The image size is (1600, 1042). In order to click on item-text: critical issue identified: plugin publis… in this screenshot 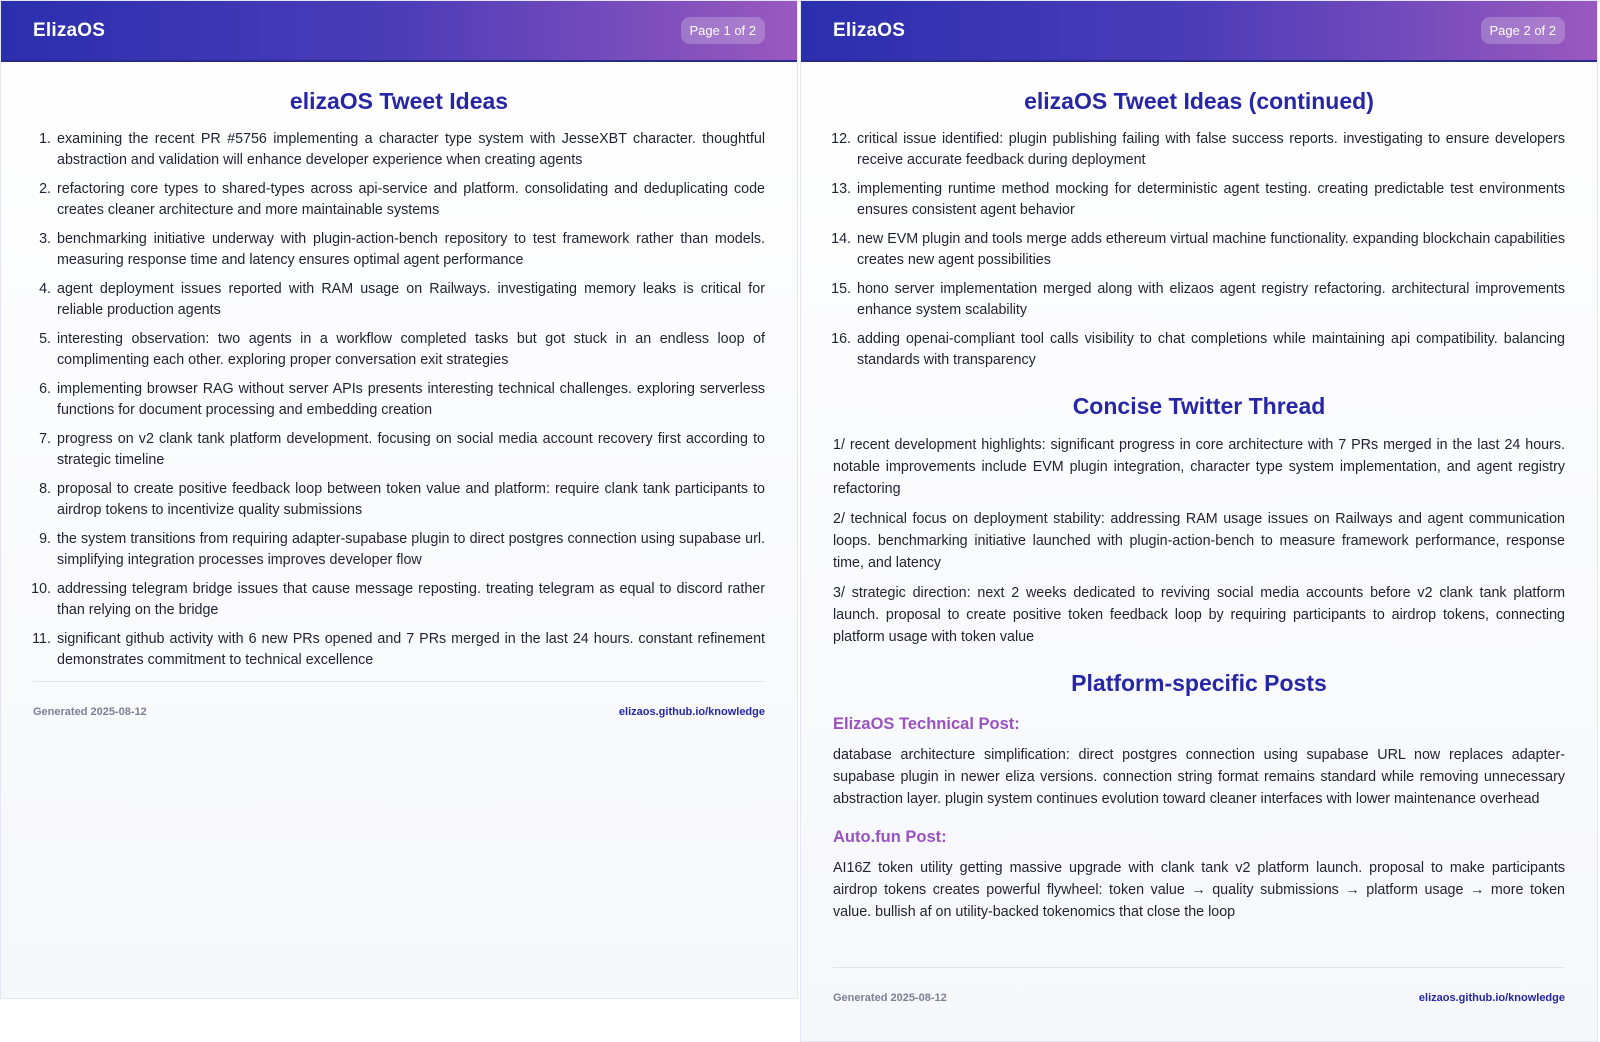, I will do `click(1211, 149)`.